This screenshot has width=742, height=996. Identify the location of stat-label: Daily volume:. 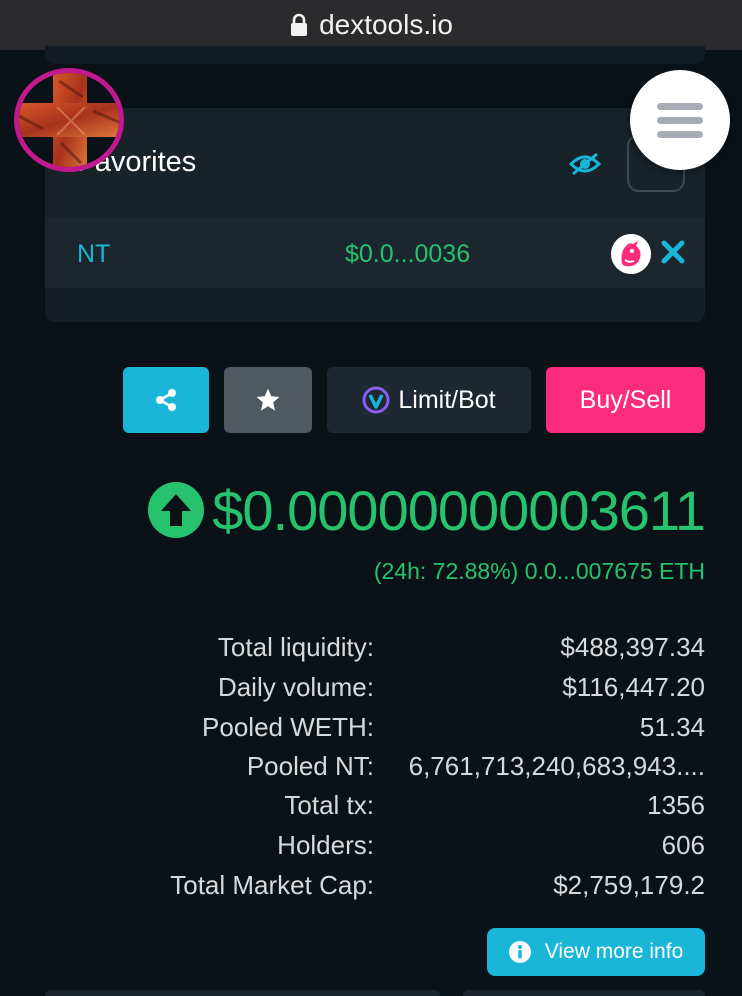
(295, 687).